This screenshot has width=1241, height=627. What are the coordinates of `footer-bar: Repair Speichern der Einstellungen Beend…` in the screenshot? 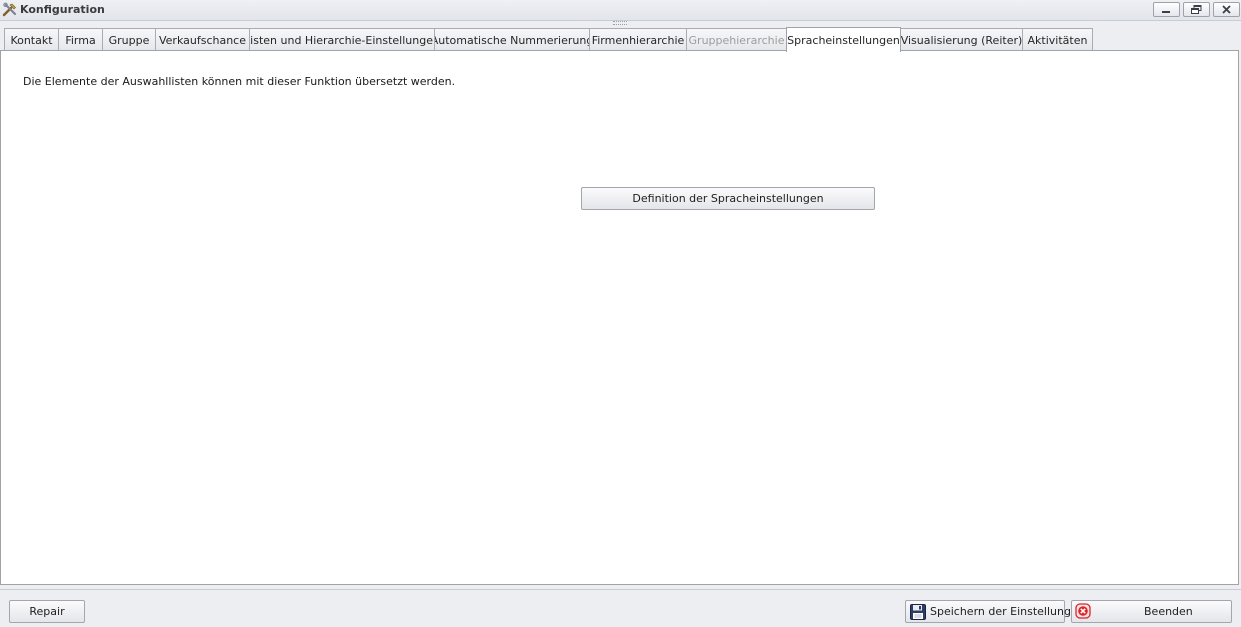 It's located at (620, 608).